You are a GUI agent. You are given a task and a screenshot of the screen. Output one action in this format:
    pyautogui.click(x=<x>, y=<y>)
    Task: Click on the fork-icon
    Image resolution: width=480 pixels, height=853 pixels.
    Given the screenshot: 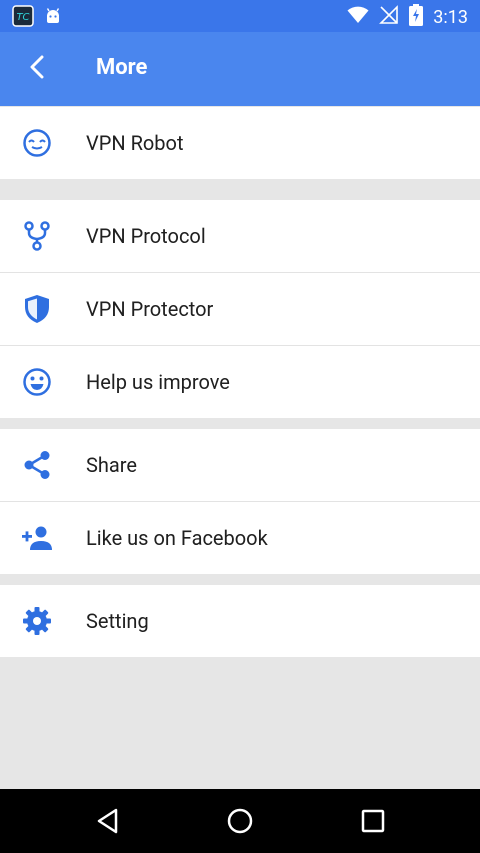 What is the action you would take?
    pyautogui.click(x=37, y=236)
    